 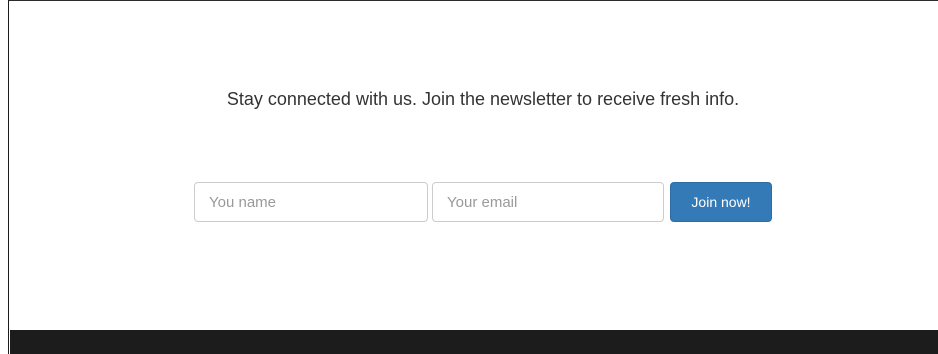 I want to click on left-edge, so click(x=4, y=177).